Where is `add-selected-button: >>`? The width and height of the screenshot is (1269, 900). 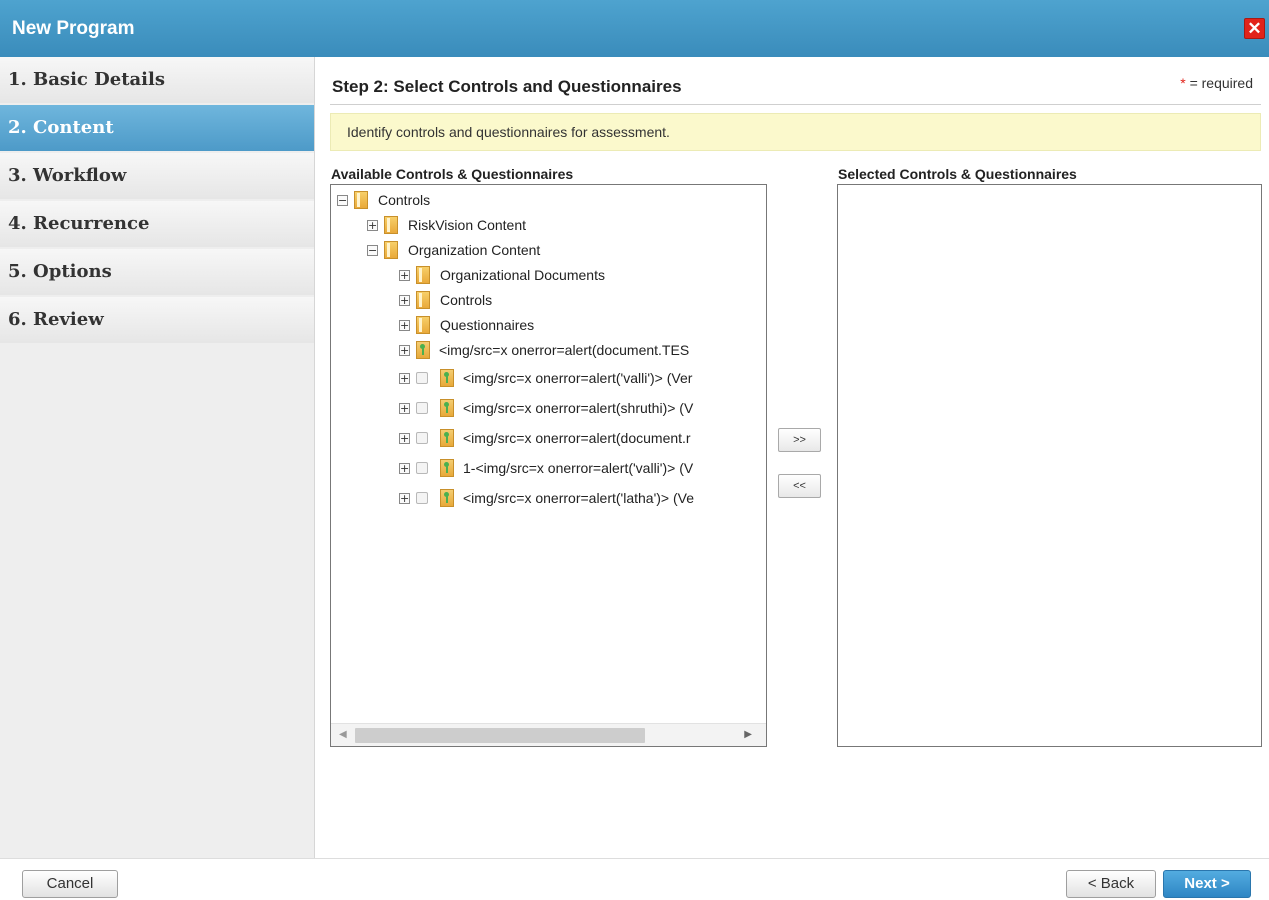 add-selected-button: >> is located at coordinates (799, 440).